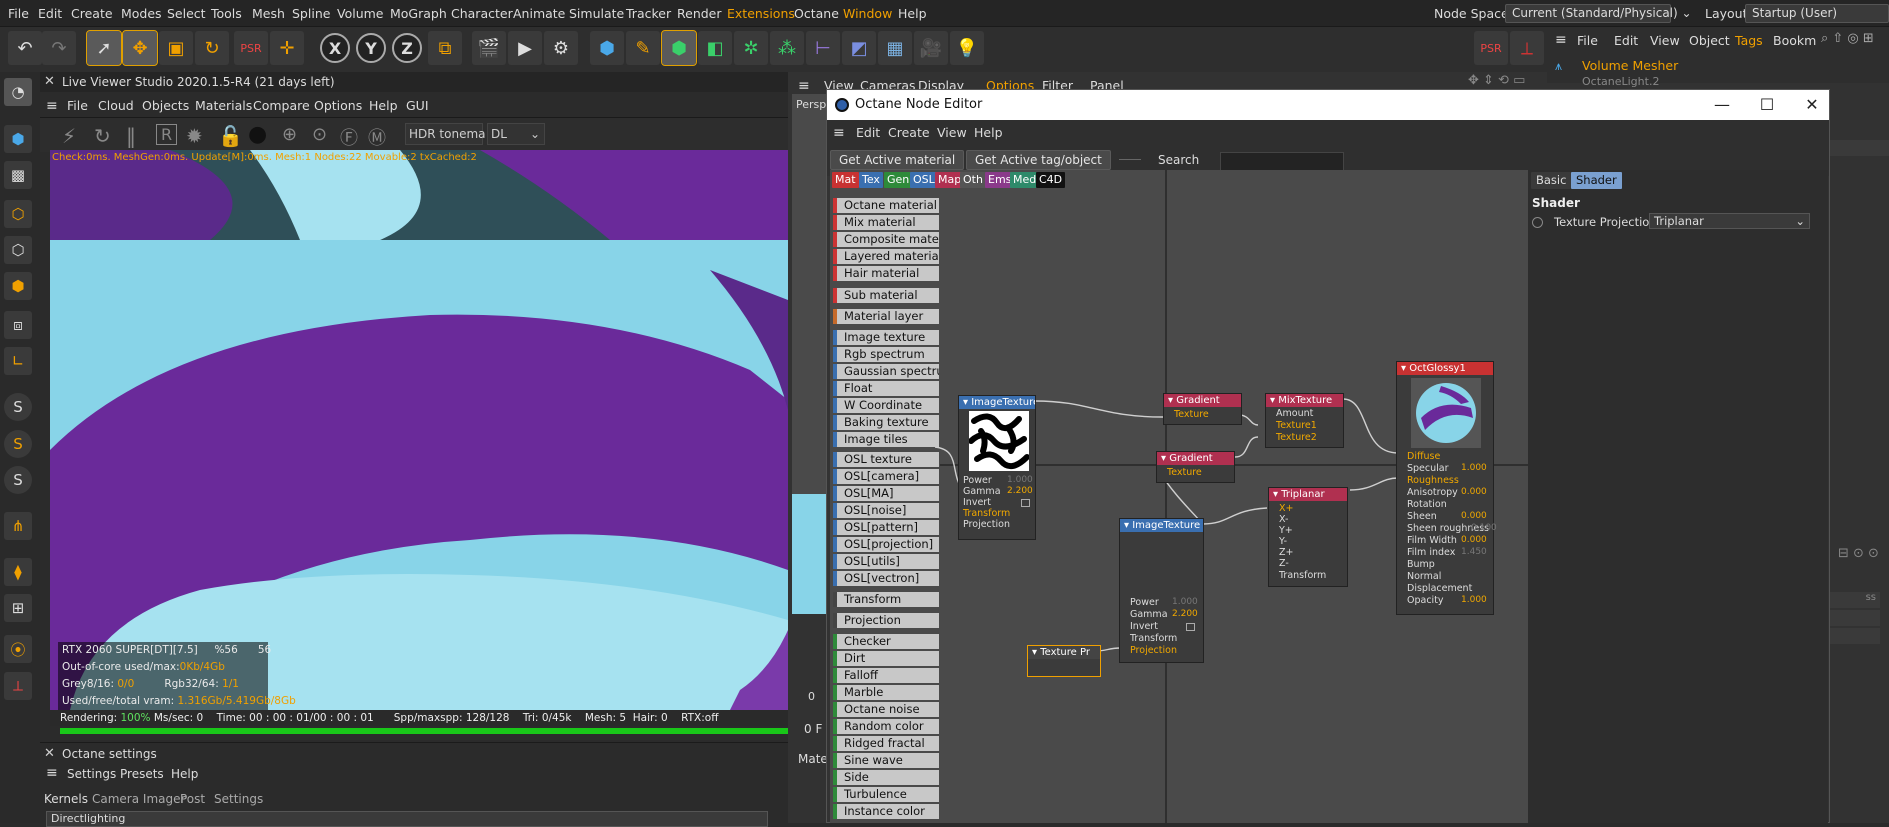 The height and width of the screenshot is (827, 1889). Describe the element at coordinates (516, 134) in the screenshot. I see `kernel-mode-select: DL ⌄` at that location.